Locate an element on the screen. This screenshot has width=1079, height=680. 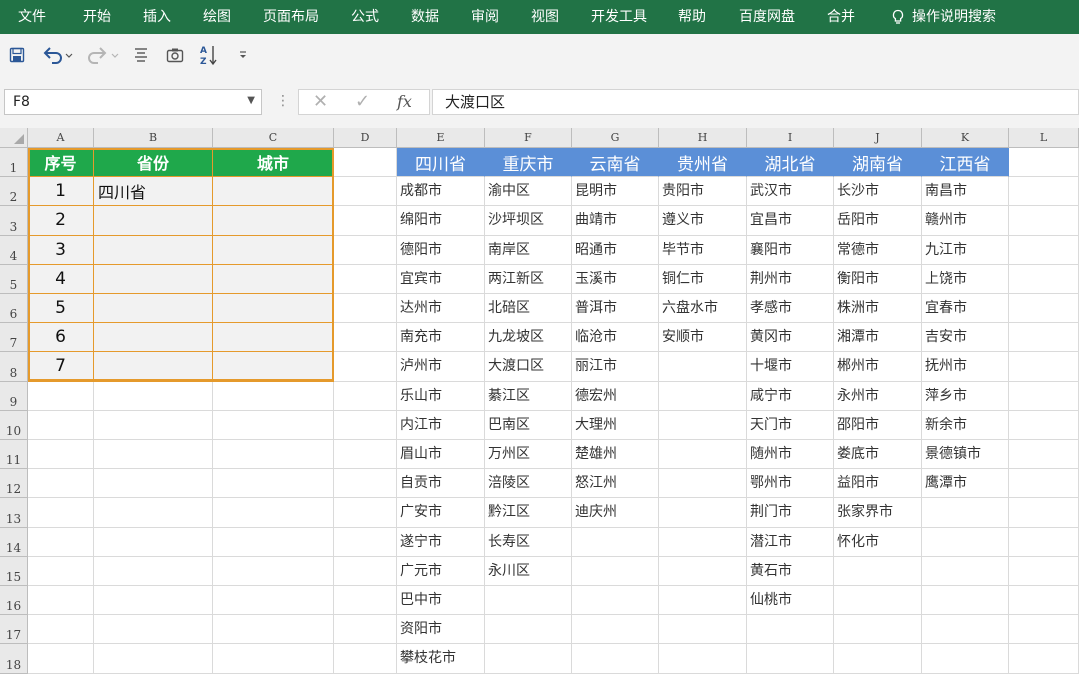
city-cell: 武汉市 is located at coordinates (792, 191).